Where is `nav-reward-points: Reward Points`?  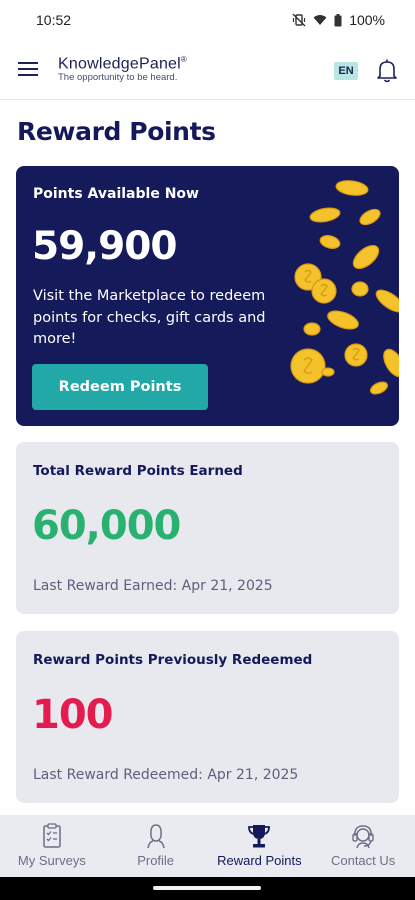
nav-reward-points: Reward Points is located at coordinates (260, 846).